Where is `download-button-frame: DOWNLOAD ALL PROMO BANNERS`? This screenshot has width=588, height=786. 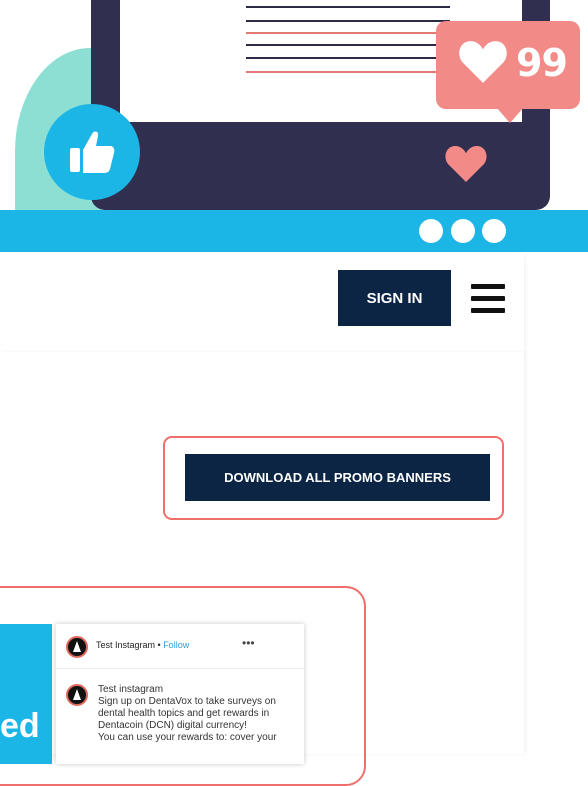 download-button-frame: DOWNLOAD ALL PROMO BANNERS is located at coordinates (333, 478).